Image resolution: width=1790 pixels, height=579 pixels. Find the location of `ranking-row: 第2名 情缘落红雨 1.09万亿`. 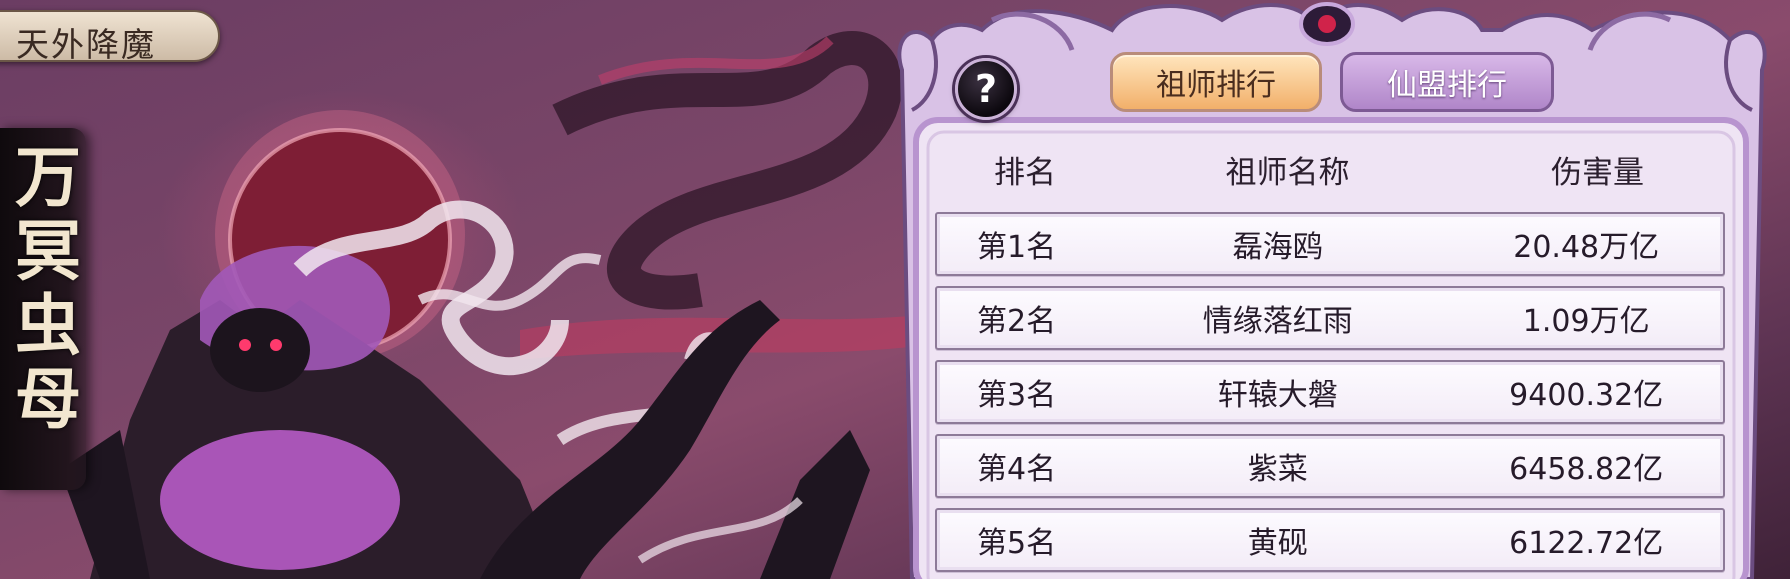

ranking-row: 第2名 情缘落红雨 1.09万亿 is located at coordinates (1330, 318).